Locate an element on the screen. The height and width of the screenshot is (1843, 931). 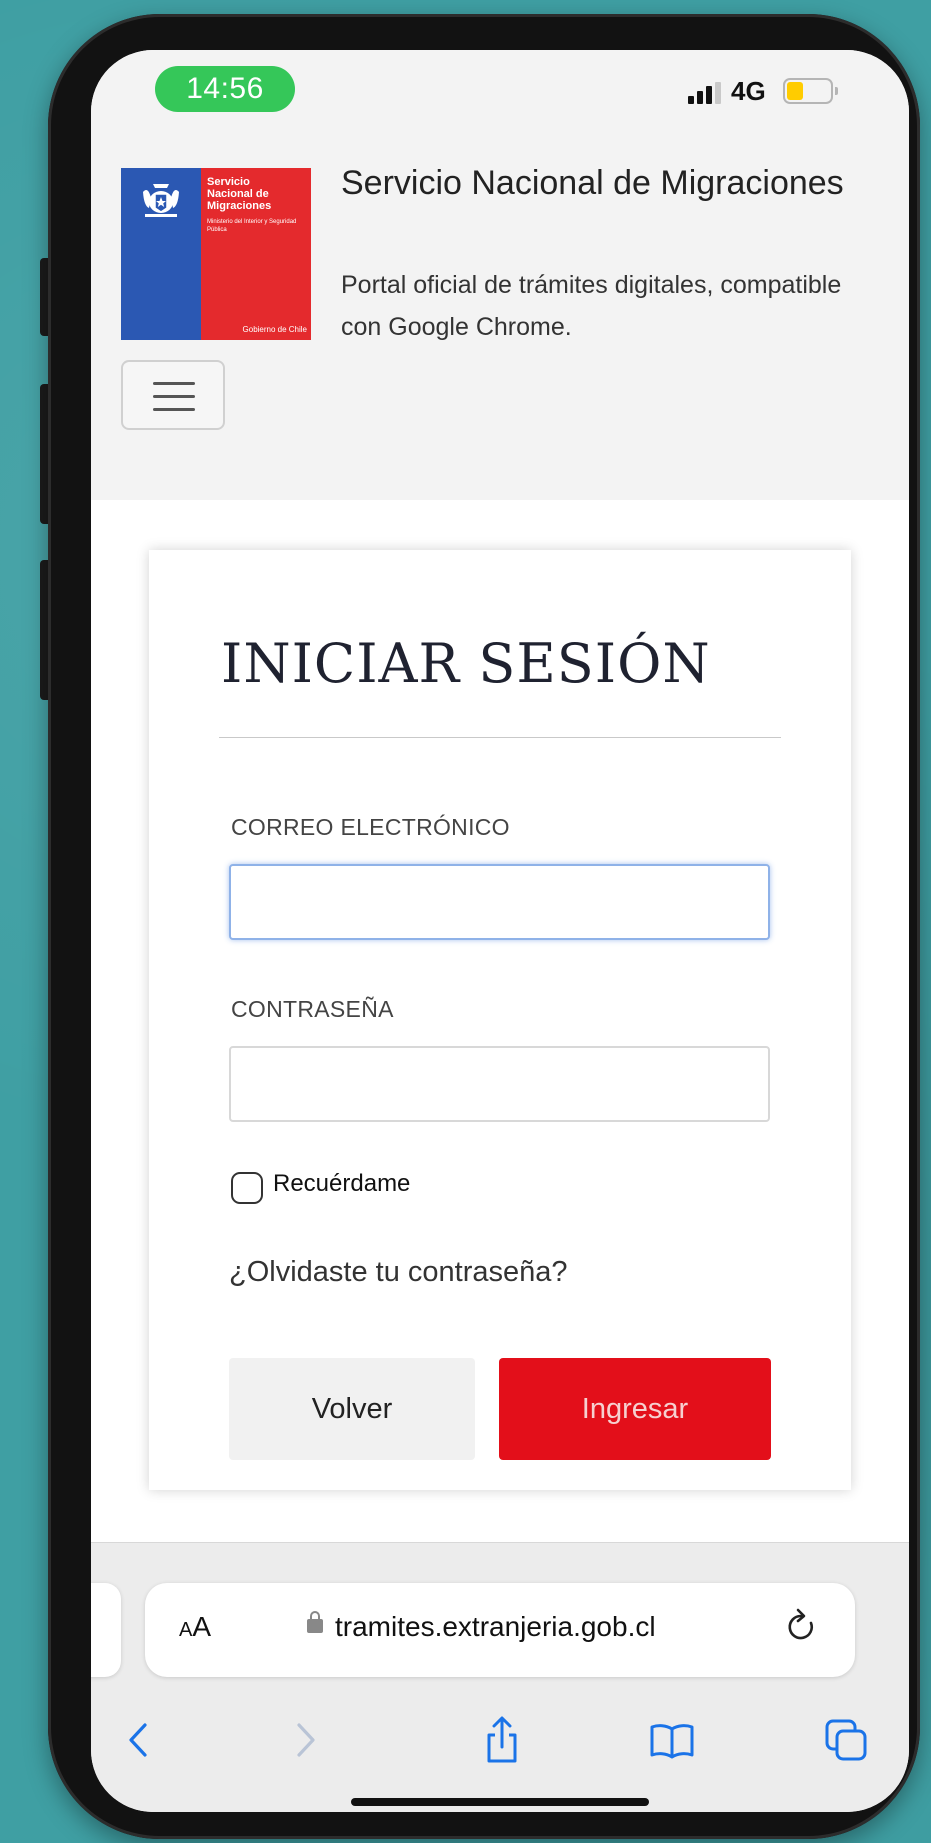
network-type: 4G is located at coordinates (748, 91).